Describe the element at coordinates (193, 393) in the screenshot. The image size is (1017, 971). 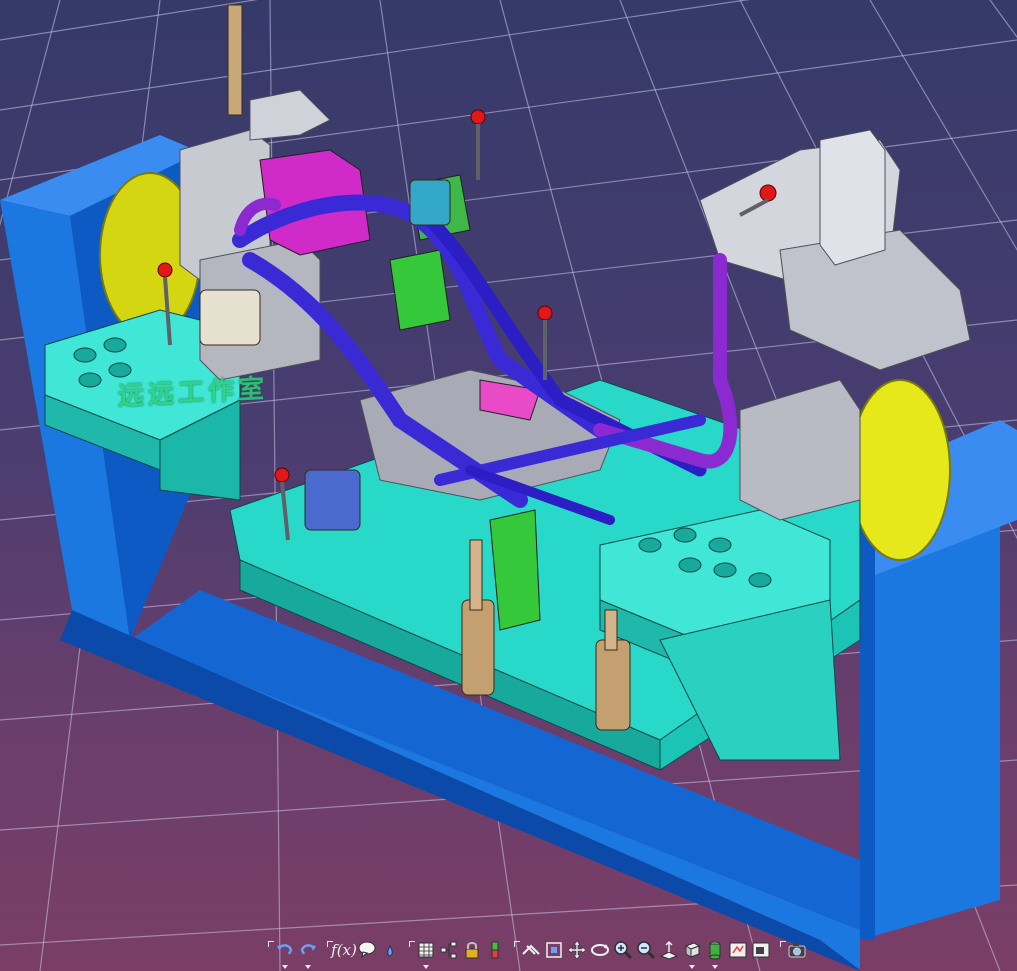
I see `watermark-text: 远远工作室` at that location.